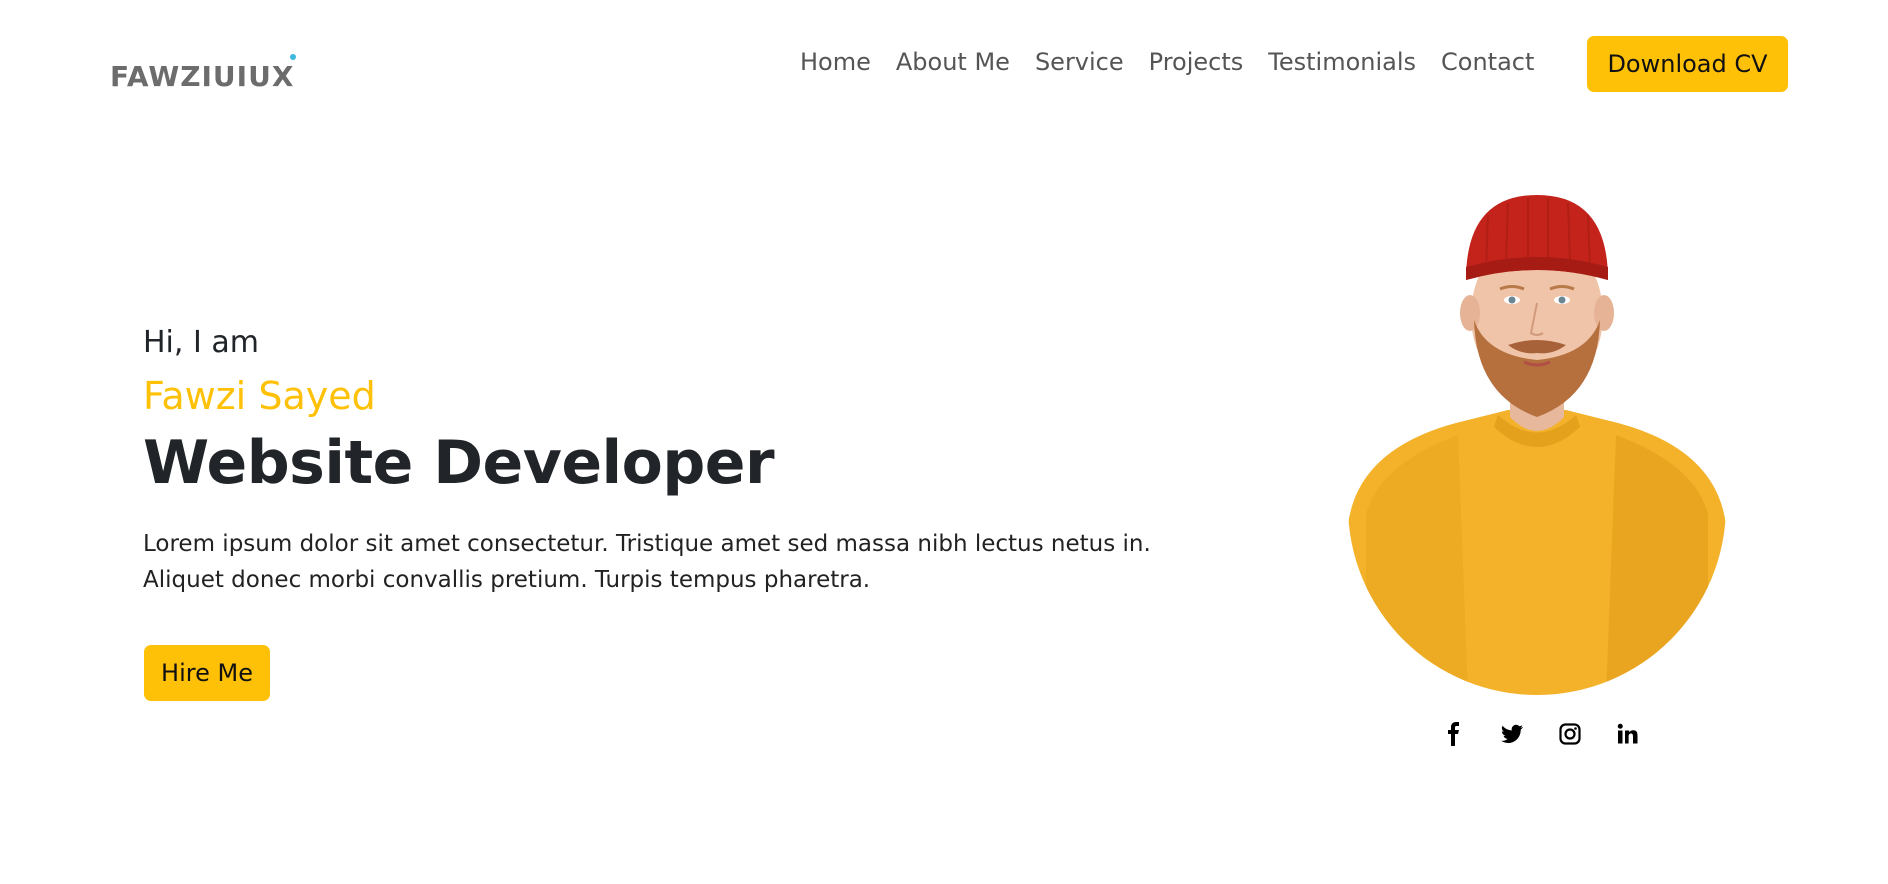 The height and width of the screenshot is (884, 1888). What do you see at coordinates (1487, 62) in the screenshot?
I see `nav-contact: Contact` at bounding box center [1487, 62].